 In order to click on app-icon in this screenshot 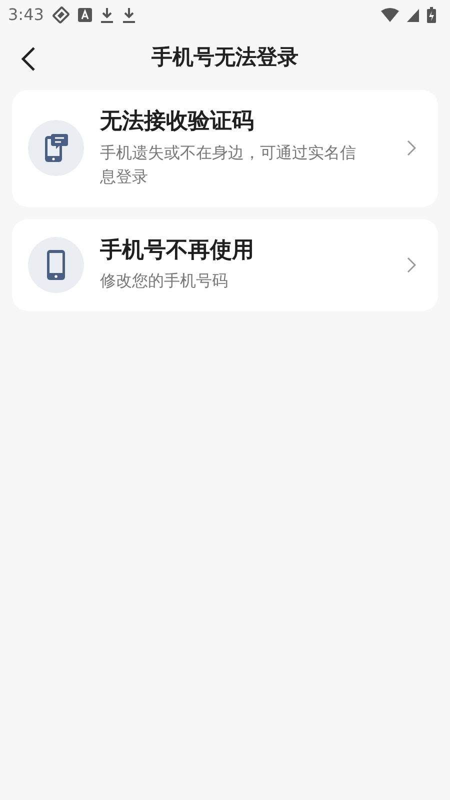, I will do `click(85, 15)`.